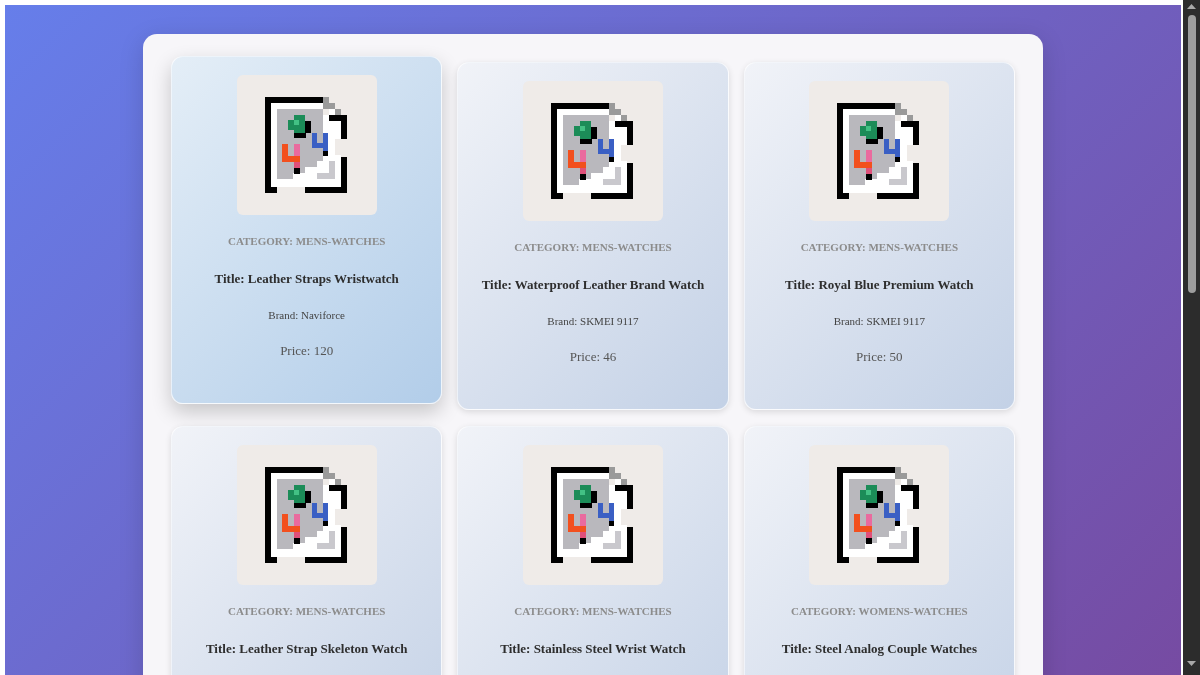 This screenshot has width=1200, height=675. I want to click on product-title: Title: Stainless Steel Wrist Watch, so click(593, 649).